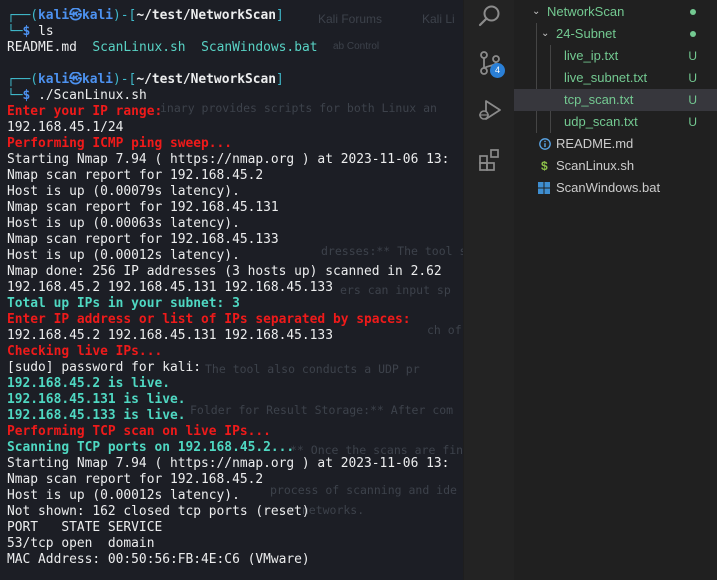 Image resolution: width=717 pixels, height=580 pixels. Describe the element at coordinates (143, 207) in the screenshot. I see `terminal-line: Nmap scan report for 192.168.45.131` at that location.